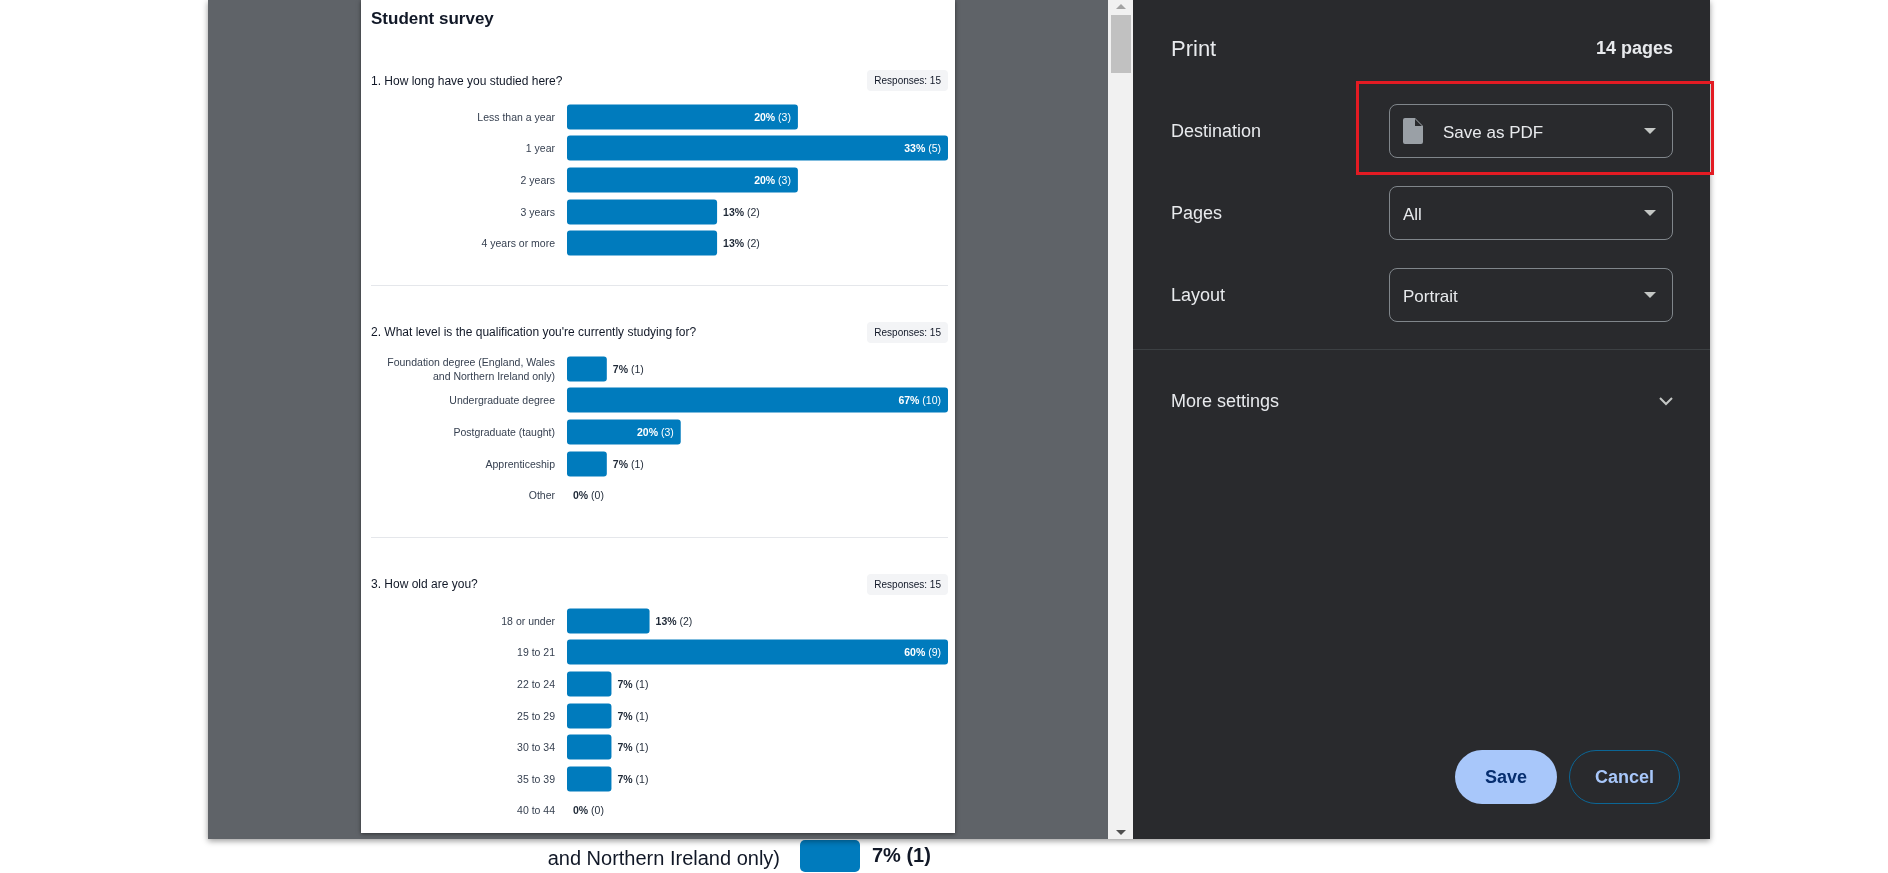 This screenshot has height=873, width=1888. I want to click on category-label: 22 to 24, so click(535, 683).